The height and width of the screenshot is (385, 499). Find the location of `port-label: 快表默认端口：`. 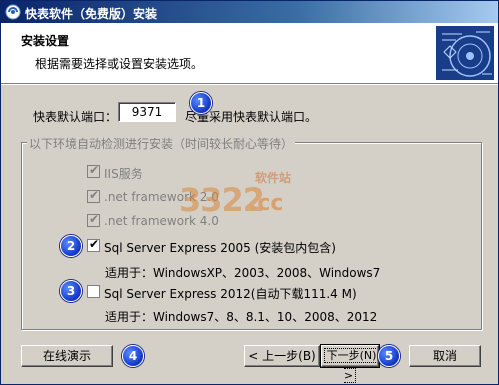

port-label: 快表默认端口： is located at coordinates (75, 117).